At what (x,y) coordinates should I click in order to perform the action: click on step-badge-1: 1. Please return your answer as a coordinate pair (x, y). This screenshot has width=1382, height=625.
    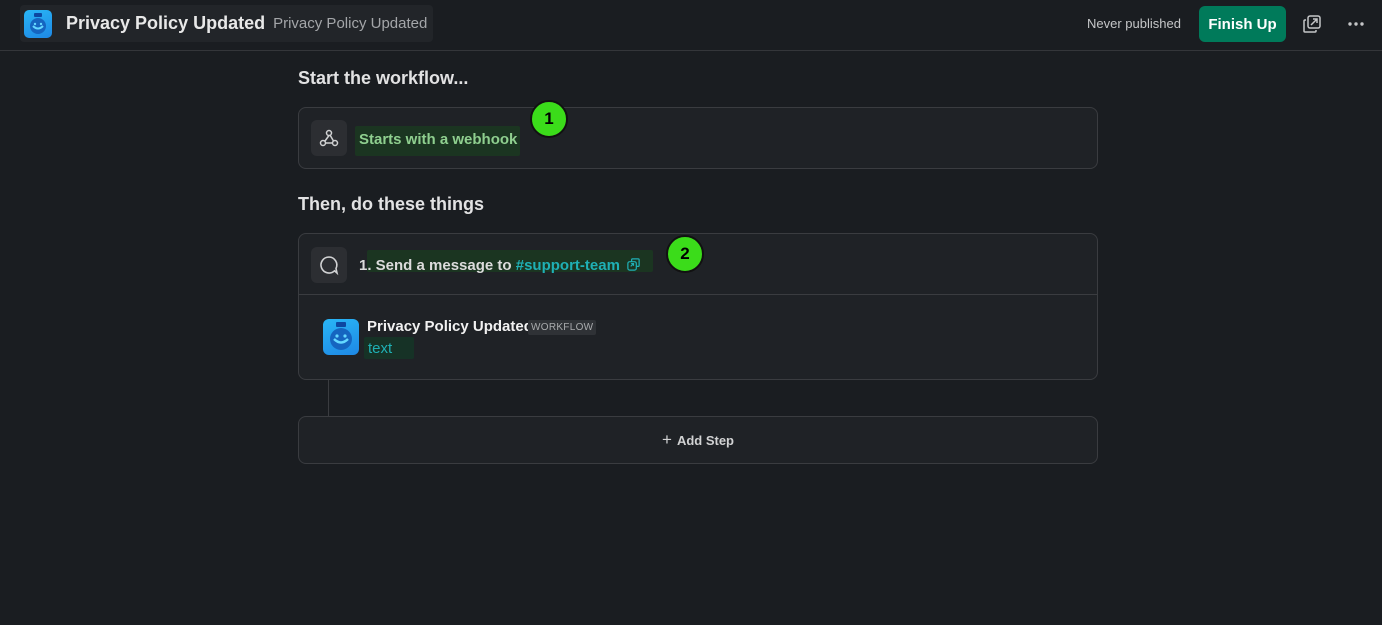
    Looking at the image, I should click on (549, 119).